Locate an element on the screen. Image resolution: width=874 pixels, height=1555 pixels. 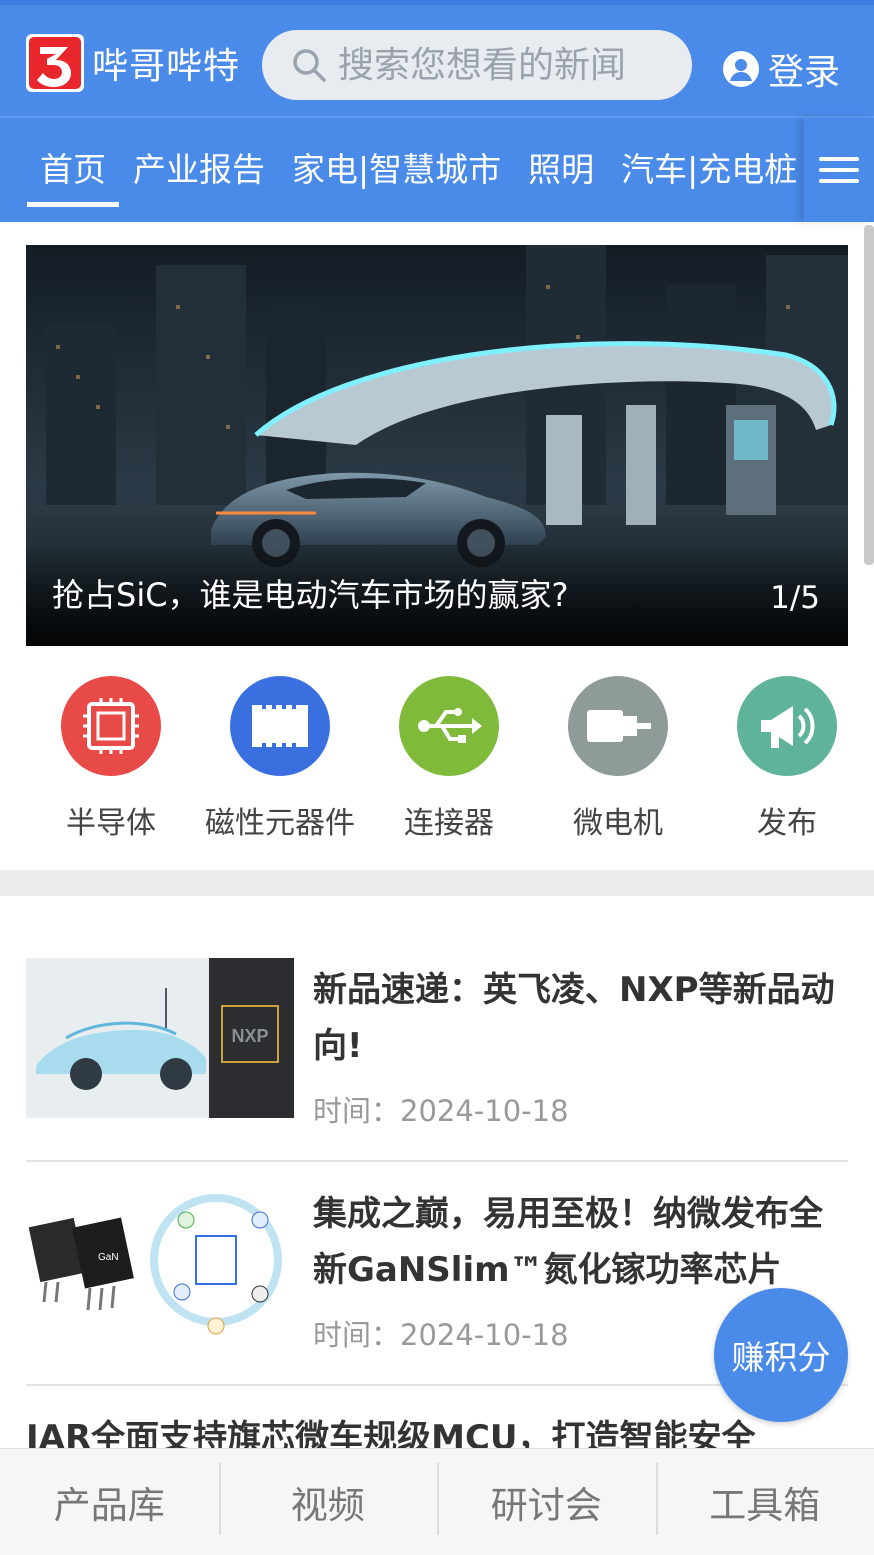
search-bar is located at coordinates (477, 65).